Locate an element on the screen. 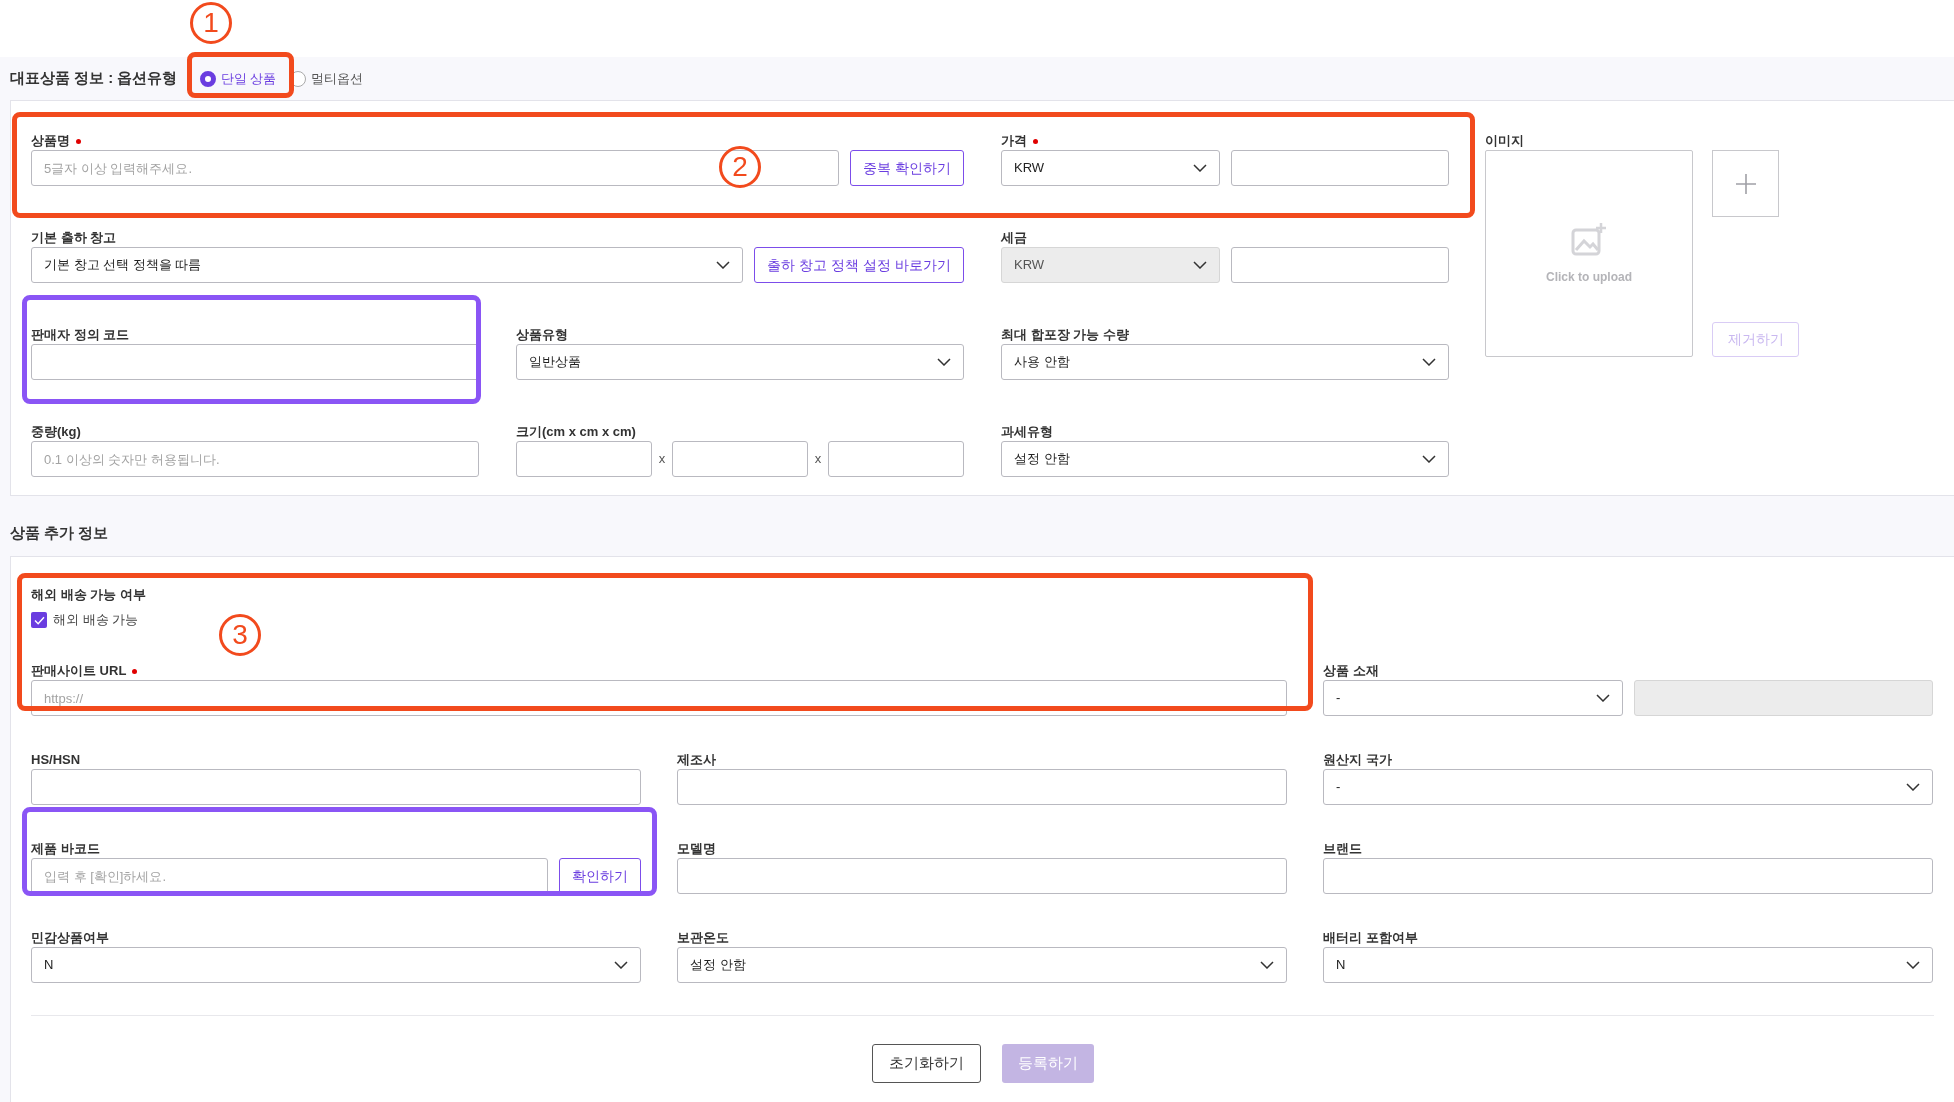 This screenshot has width=1954, height=1102. field-label: 중량(kg) is located at coordinates (56, 432).